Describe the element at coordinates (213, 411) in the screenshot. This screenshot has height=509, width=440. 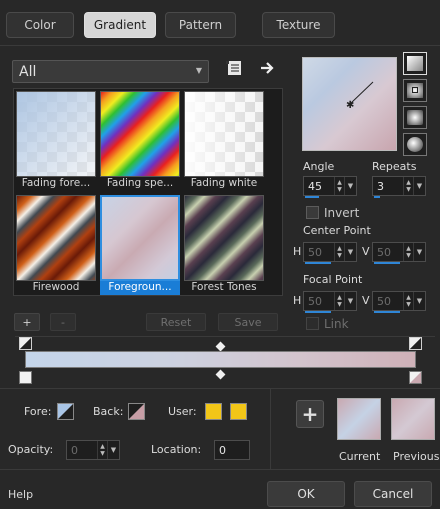
I see `user-color-box` at that location.